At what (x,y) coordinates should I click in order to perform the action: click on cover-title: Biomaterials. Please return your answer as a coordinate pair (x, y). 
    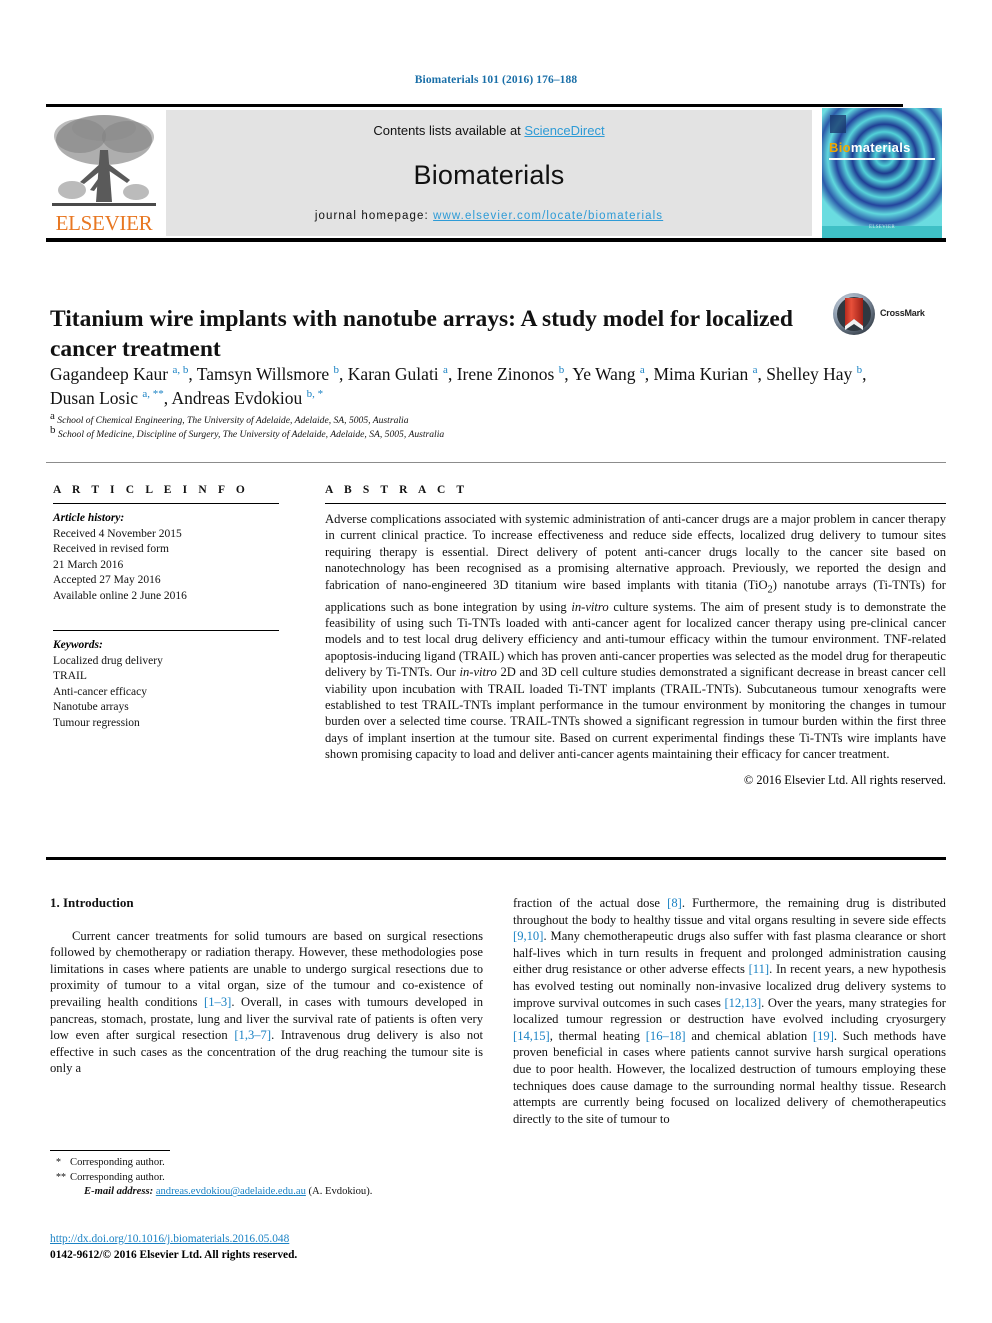
    Looking at the image, I should click on (870, 147).